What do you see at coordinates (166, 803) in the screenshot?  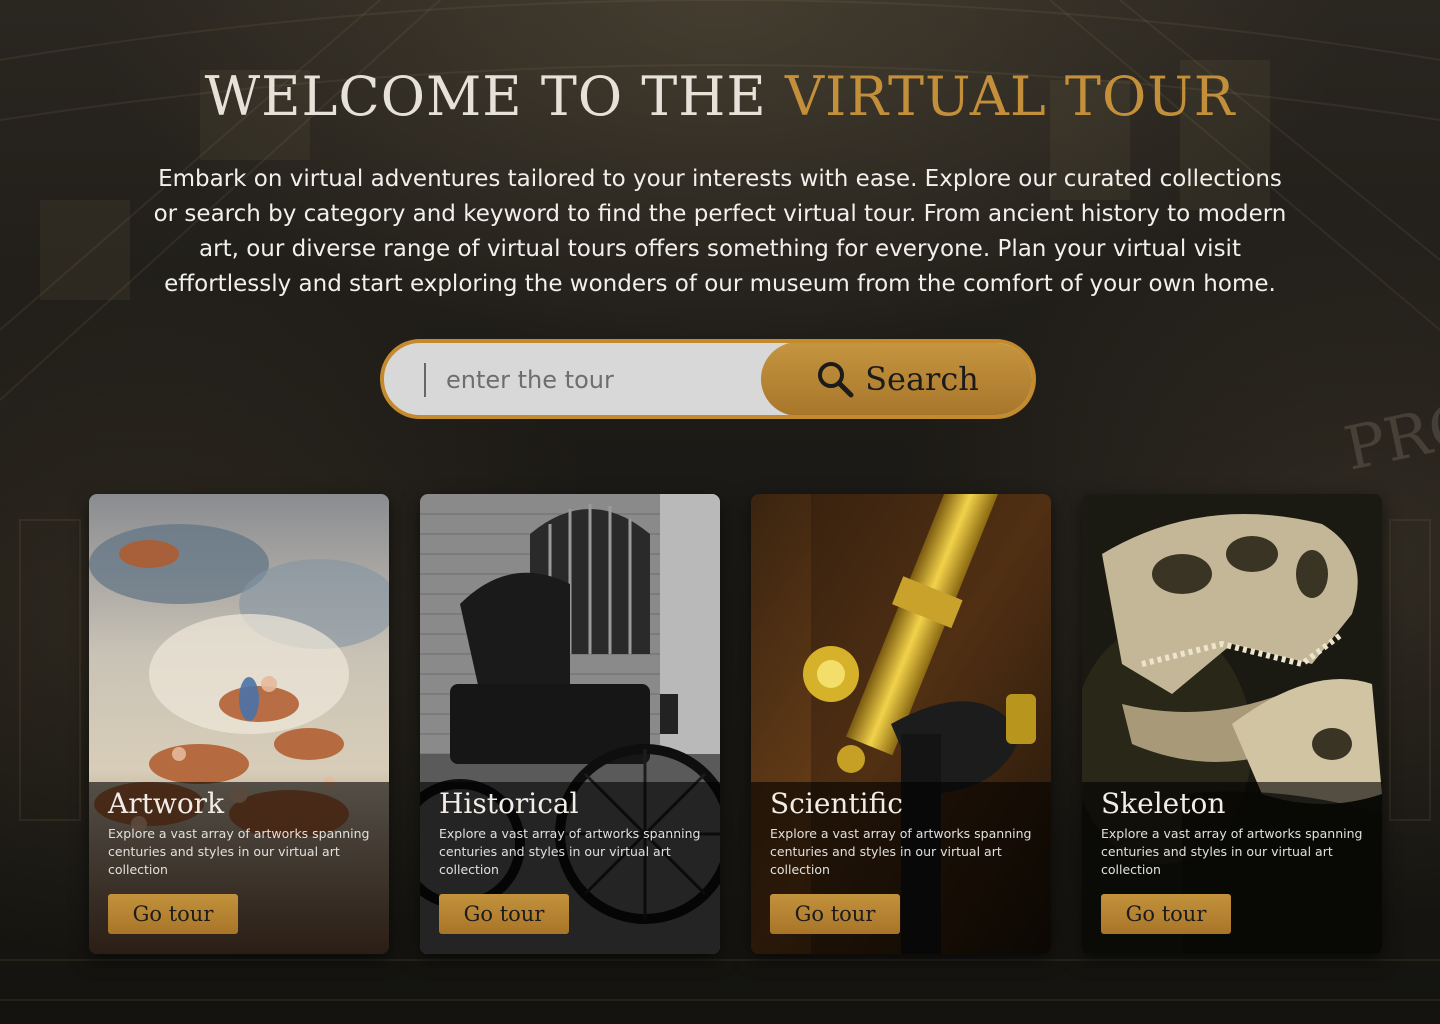 I see `card-title: Artwork` at bounding box center [166, 803].